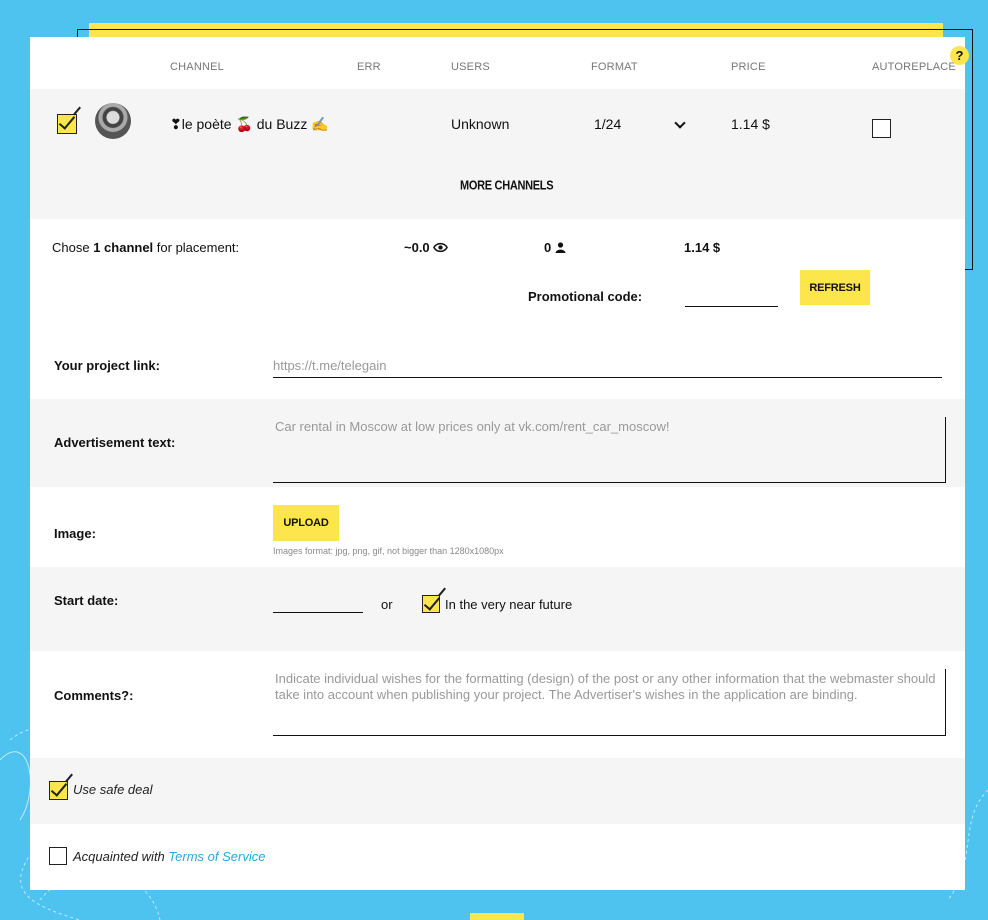  I want to click on upload-button: UPLOAD, so click(306, 523).